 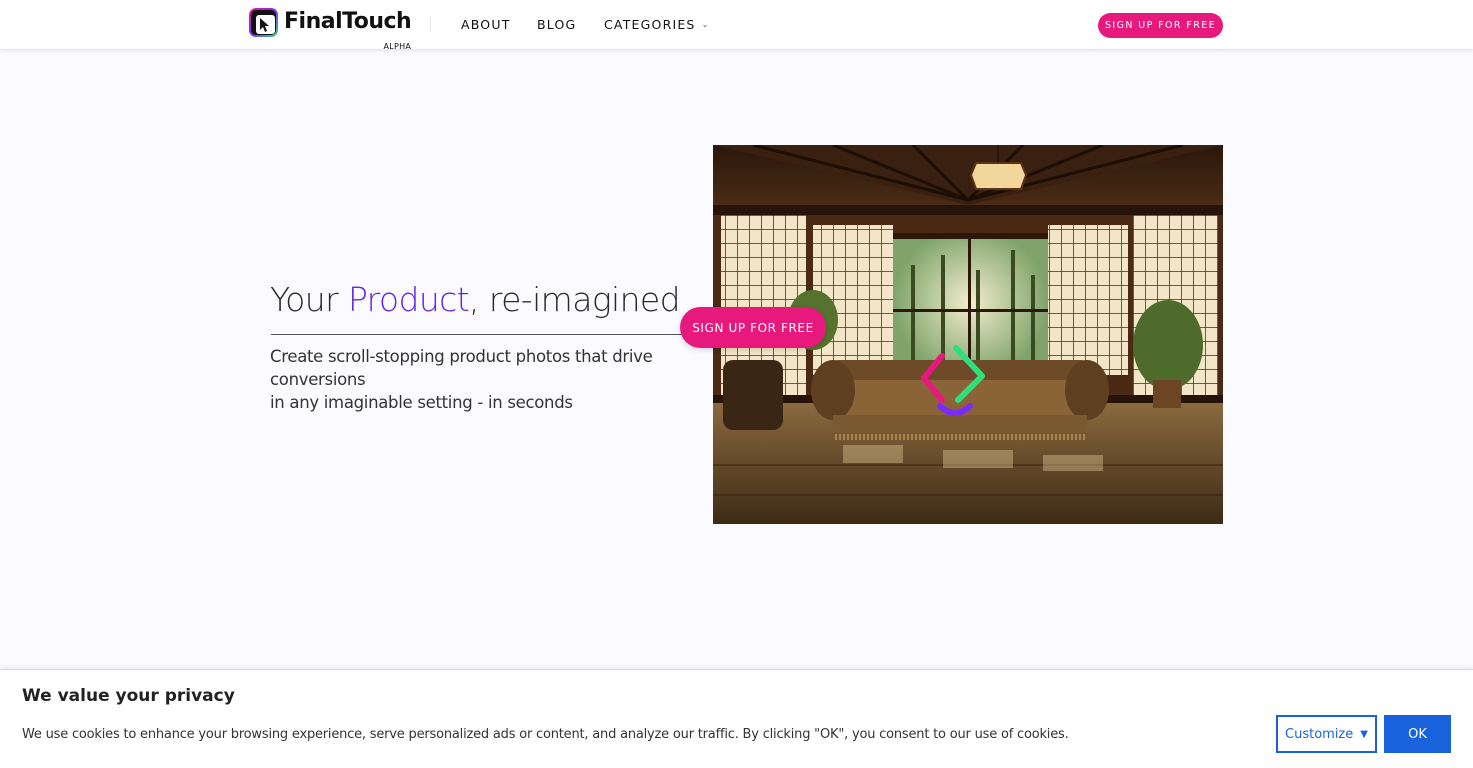 What do you see at coordinates (348, 29) in the screenshot?
I see `logo-wordmark: FinalTouch ALPHA` at bounding box center [348, 29].